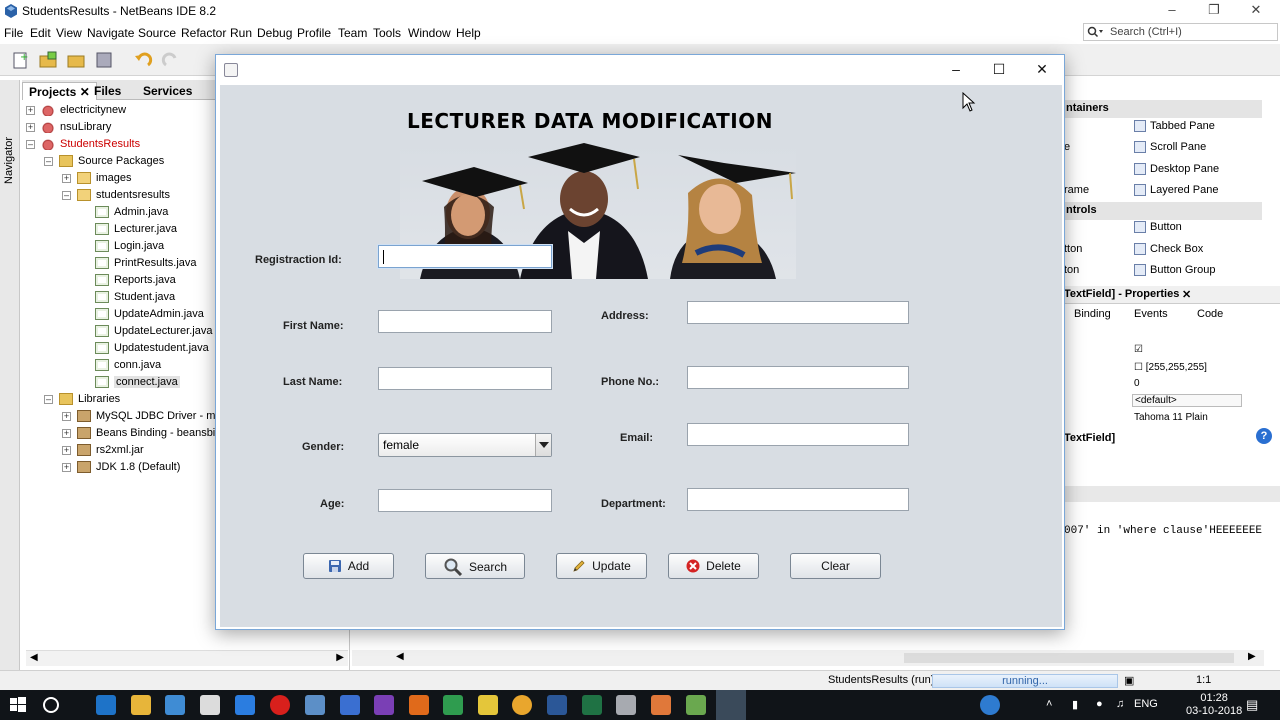 The height and width of the screenshot is (720, 1280). What do you see at coordinates (592, 705) in the screenshot?
I see `excel-icon` at bounding box center [592, 705].